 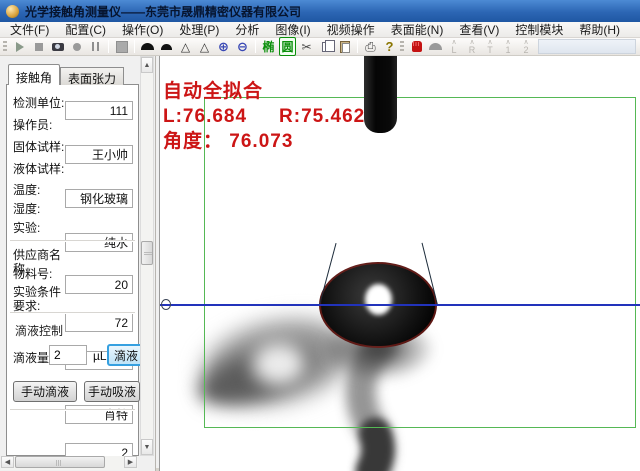 What do you see at coordinates (147, 447) in the screenshot?
I see `scroll-down-arrow: ▼` at bounding box center [147, 447].